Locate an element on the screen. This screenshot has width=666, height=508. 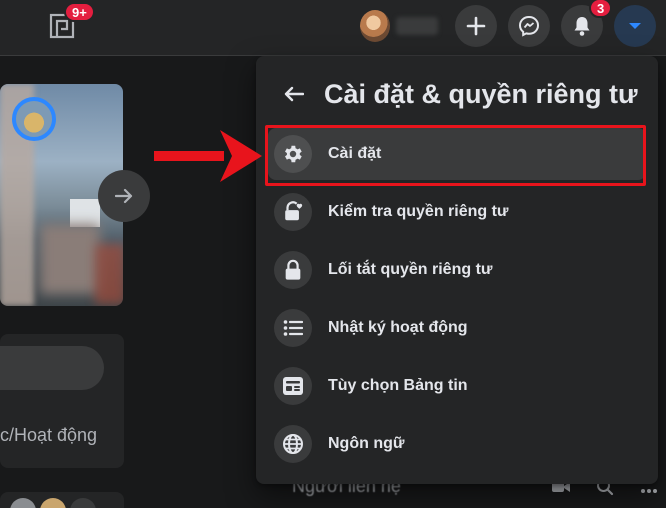
menu-item-activity-log: Nhật ký hoạt động is located at coordinates (457, 328).